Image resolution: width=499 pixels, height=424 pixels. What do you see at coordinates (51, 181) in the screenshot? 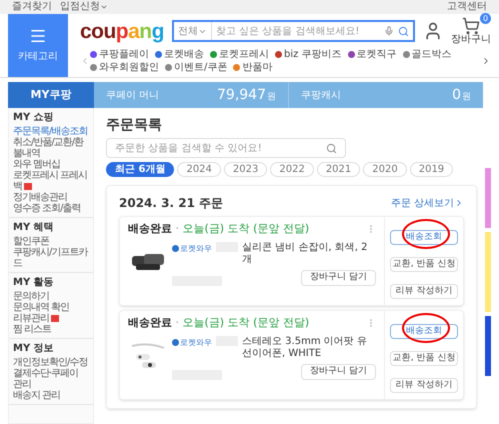
I see `sidebar-item: 로켓프레시 프레시백` at bounding box center [51, 181].